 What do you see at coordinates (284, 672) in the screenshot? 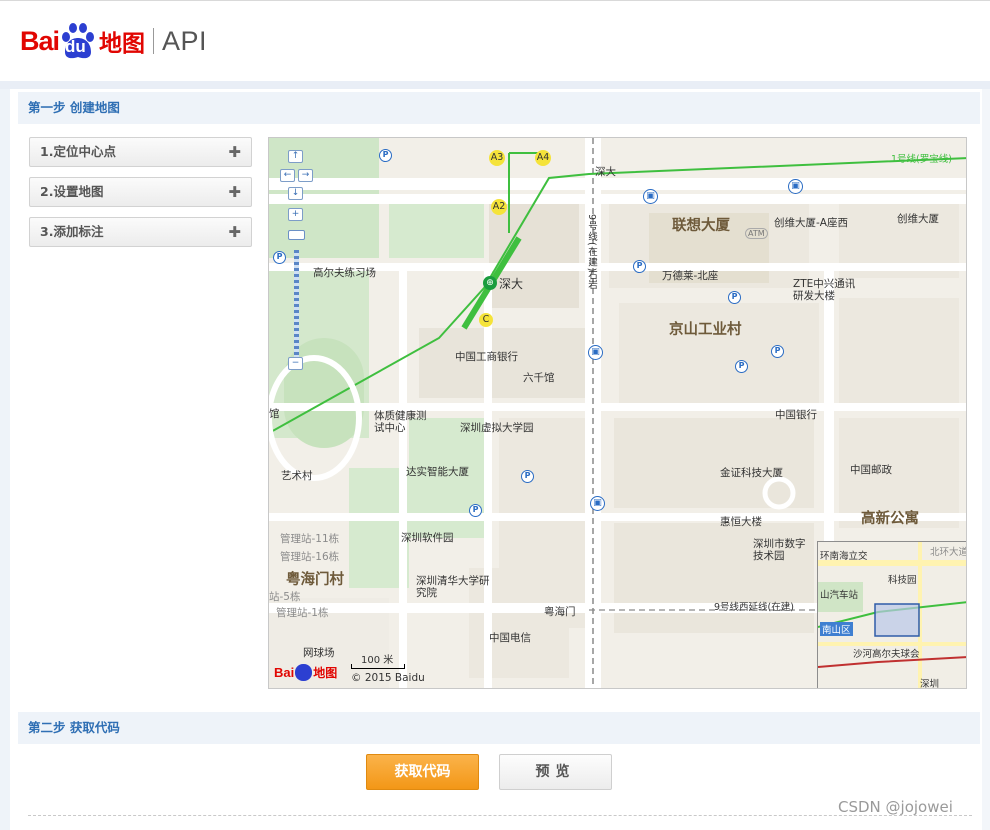
I see `map-brand-bai: Bai` at bounding box center [284, 672].